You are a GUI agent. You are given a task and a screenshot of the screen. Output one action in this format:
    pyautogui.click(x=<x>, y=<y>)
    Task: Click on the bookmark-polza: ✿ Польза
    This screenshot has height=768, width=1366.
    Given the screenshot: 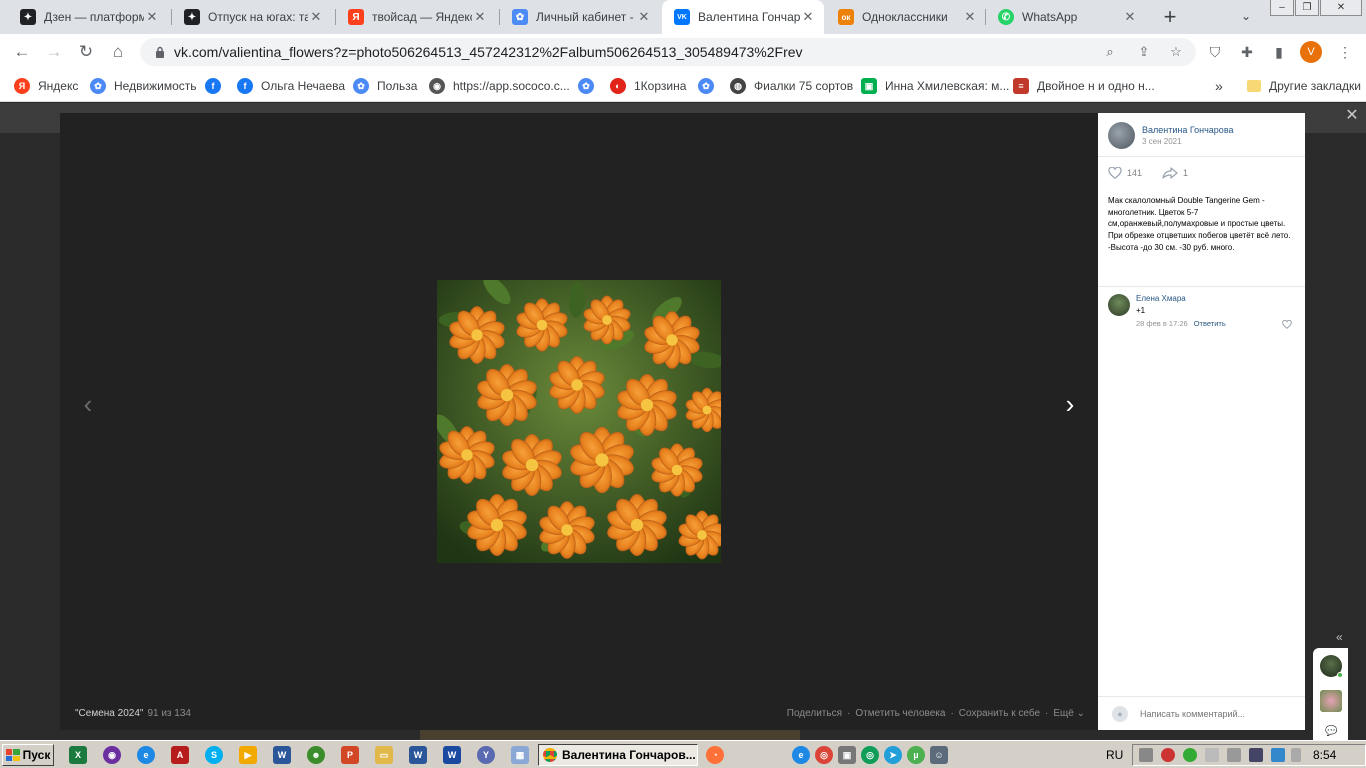 What is the action you would take?
    pyautogui.click(x=385, y=86)
    